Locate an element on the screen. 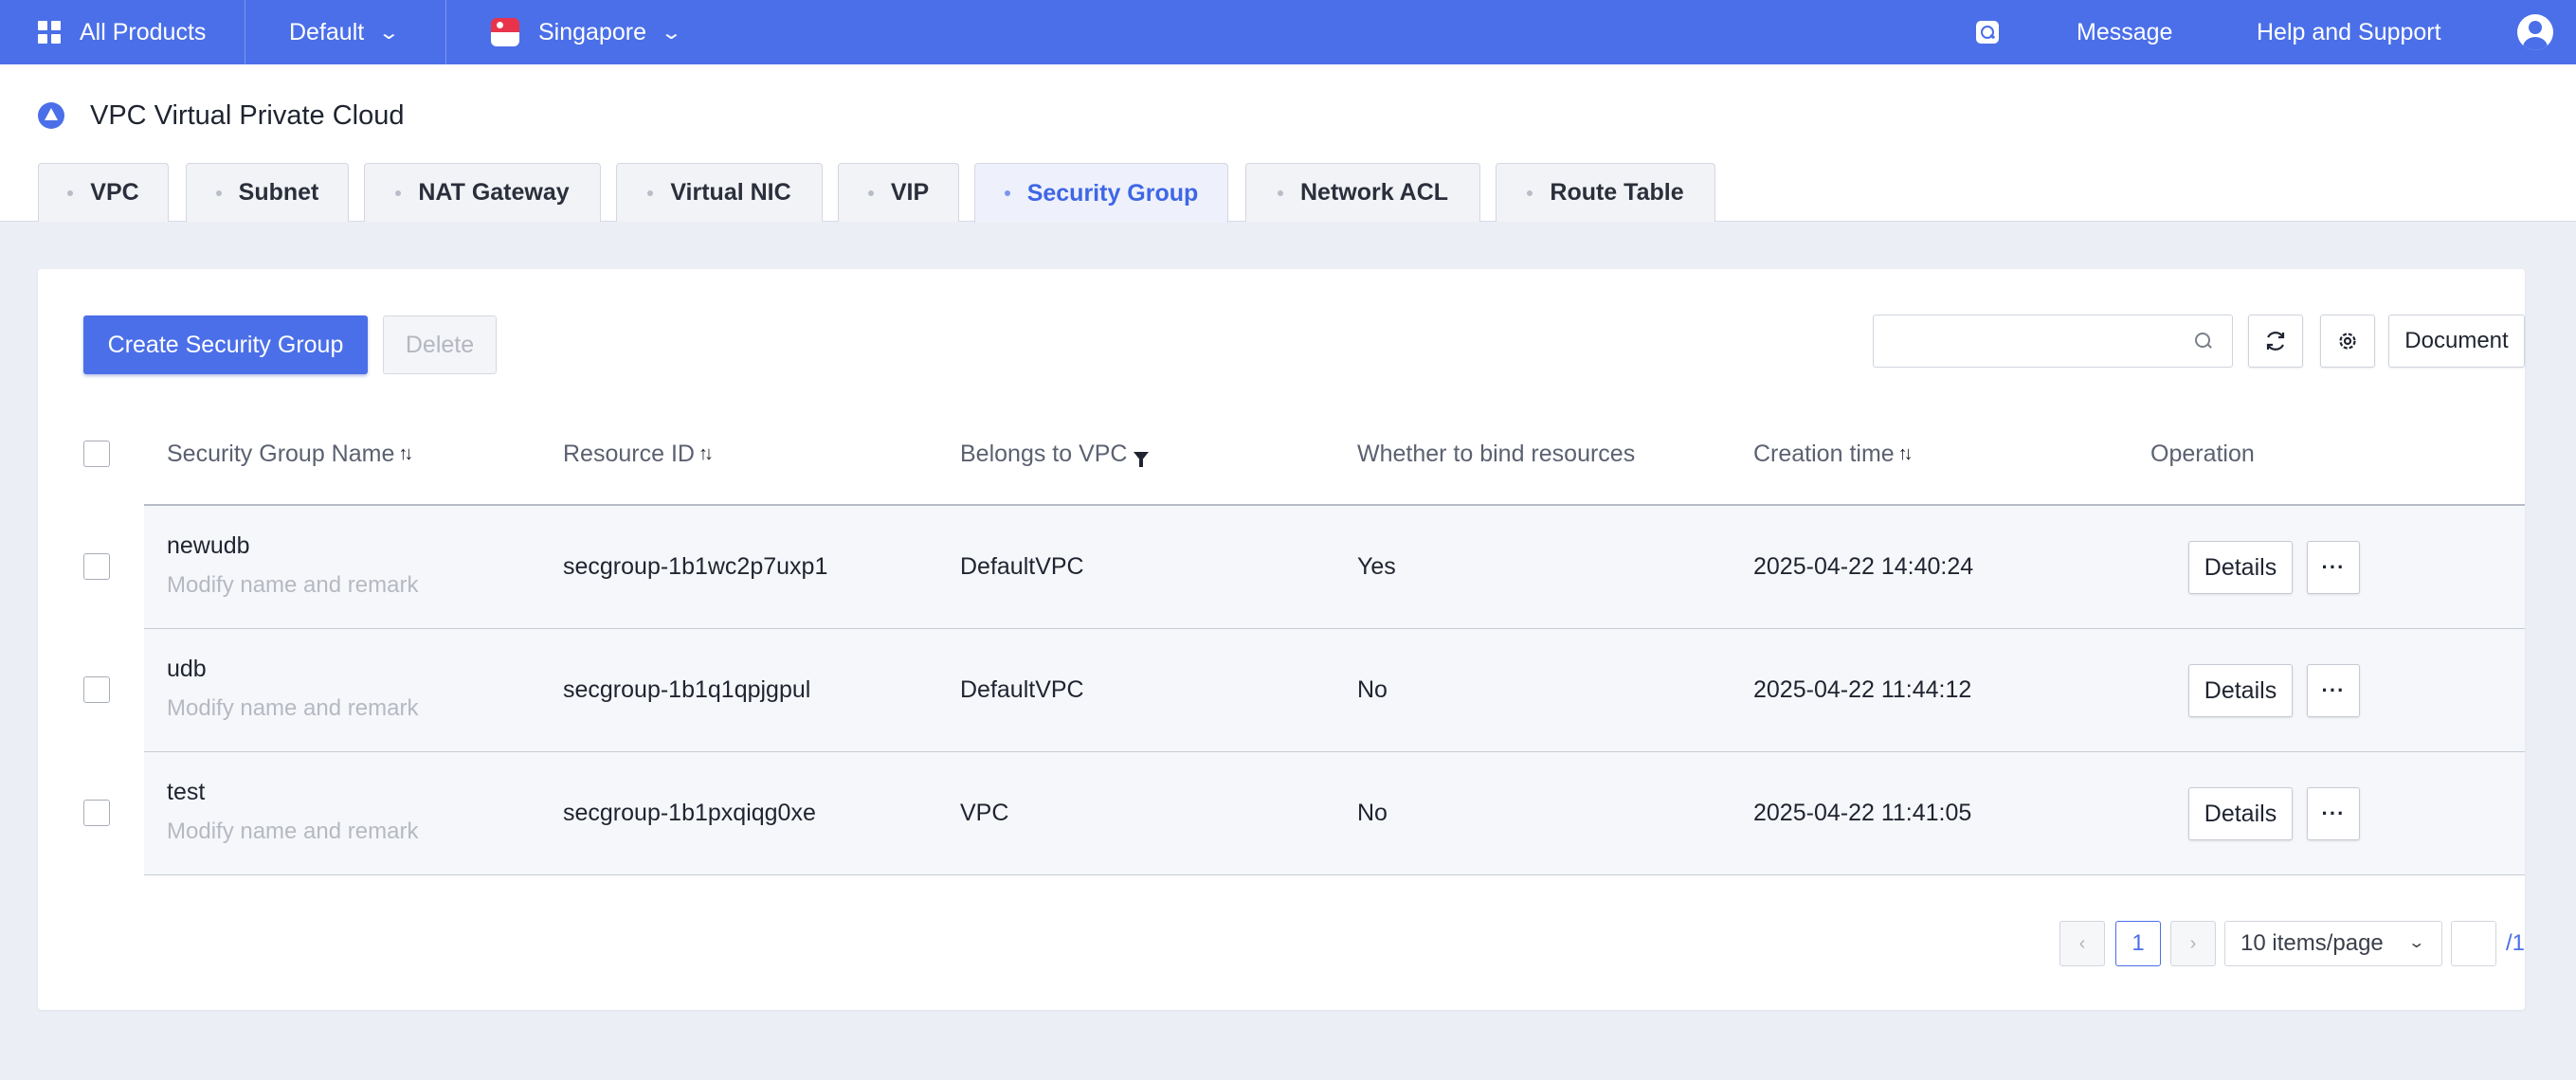 The width and height of the screenshot is (2576, 1080). column-header-bind: Whether to bind resources is located at coordinates (1496, 454).